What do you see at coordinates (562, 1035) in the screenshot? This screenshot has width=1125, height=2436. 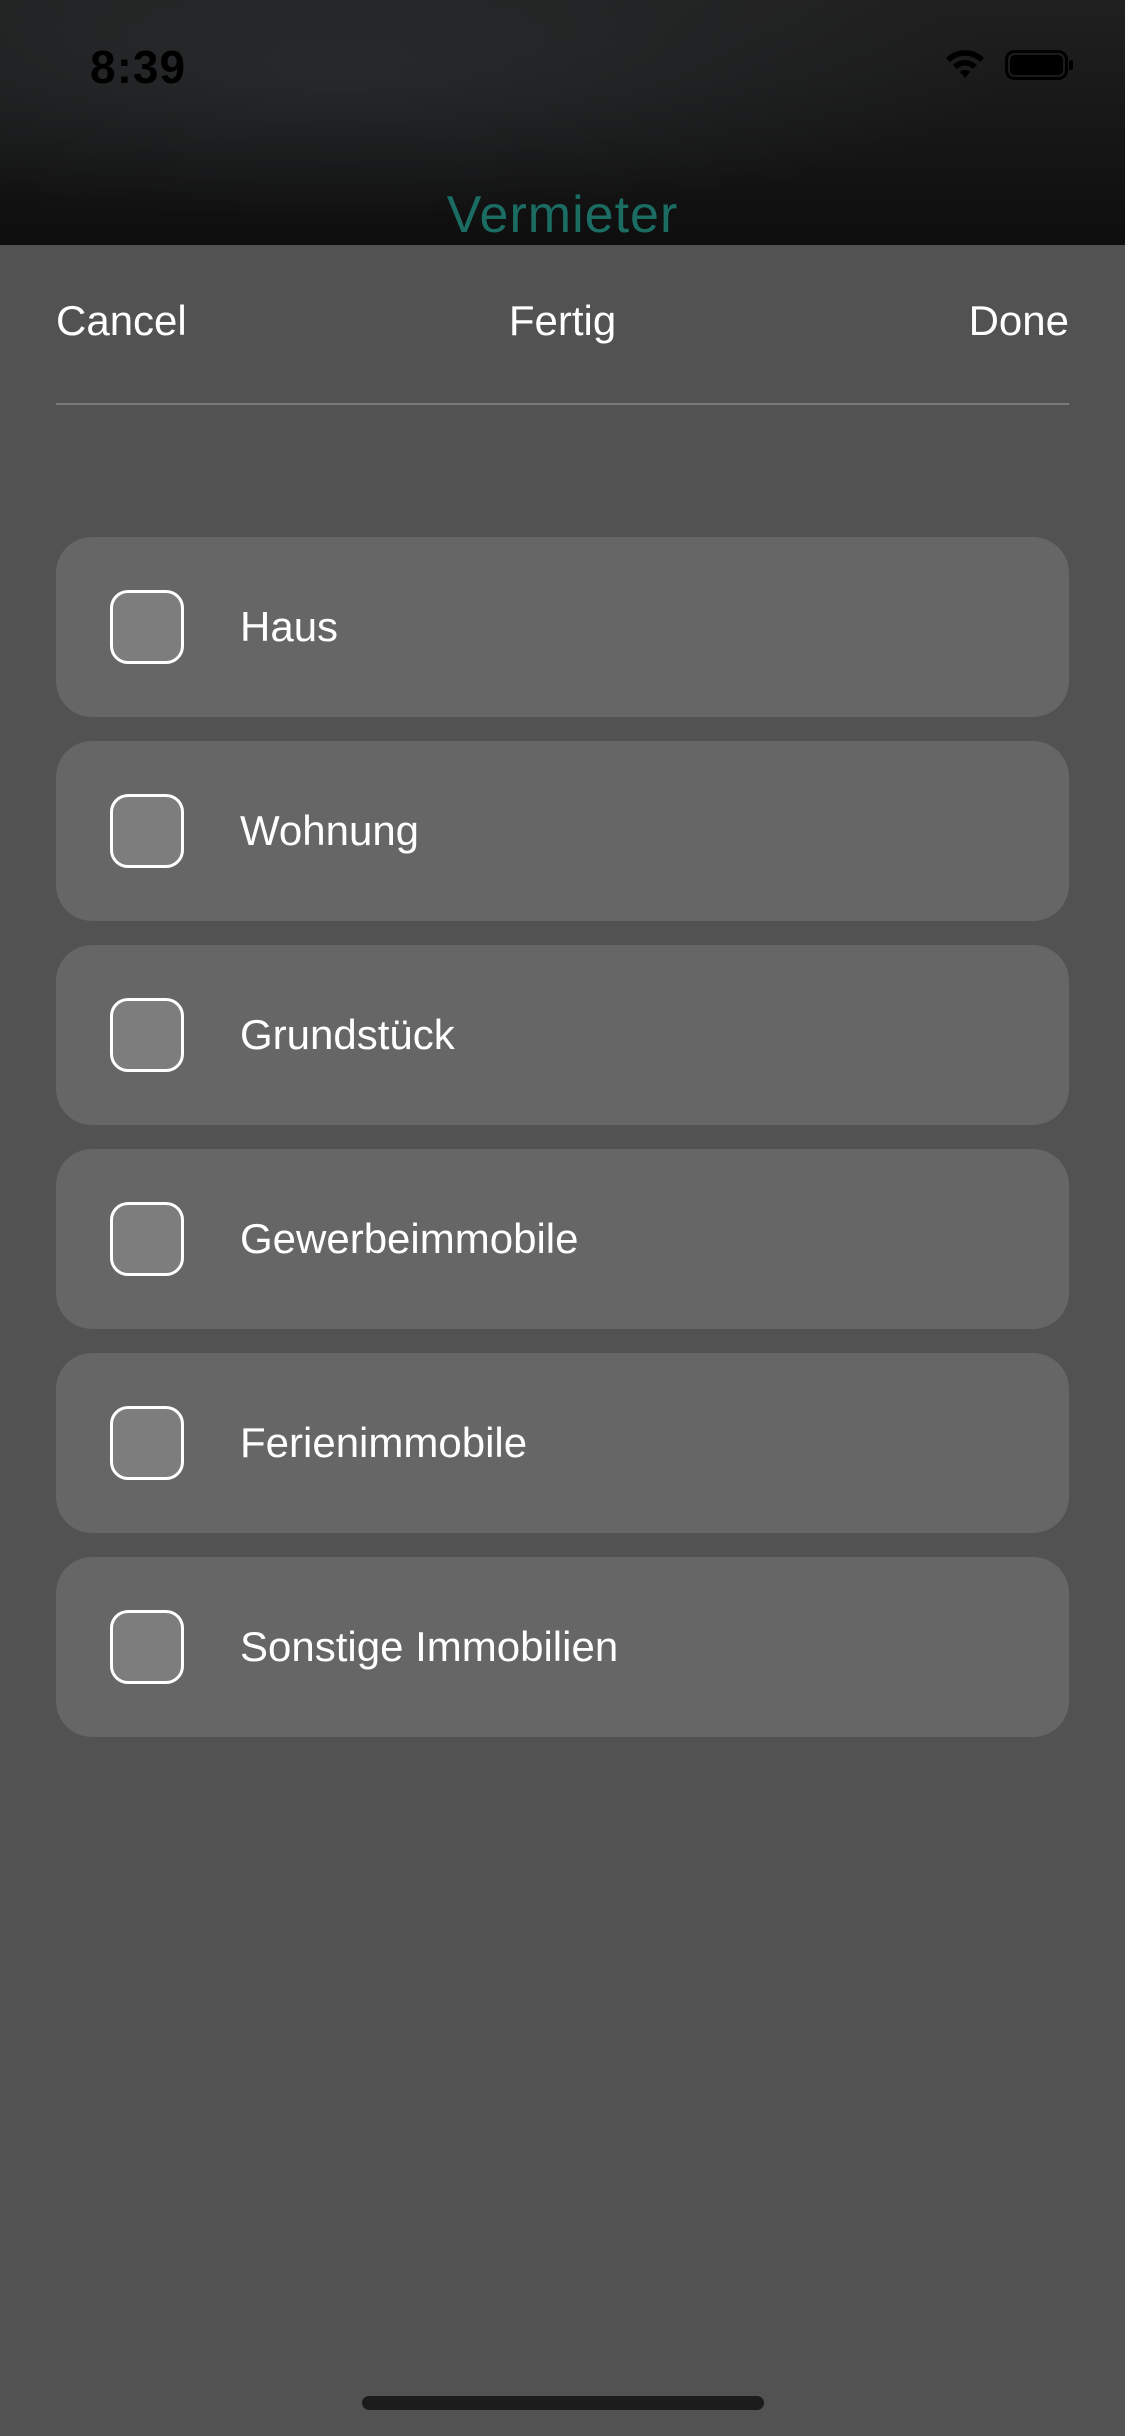 I see `option-grundstueck: Grundstück` at bounding box center [562, 1035].